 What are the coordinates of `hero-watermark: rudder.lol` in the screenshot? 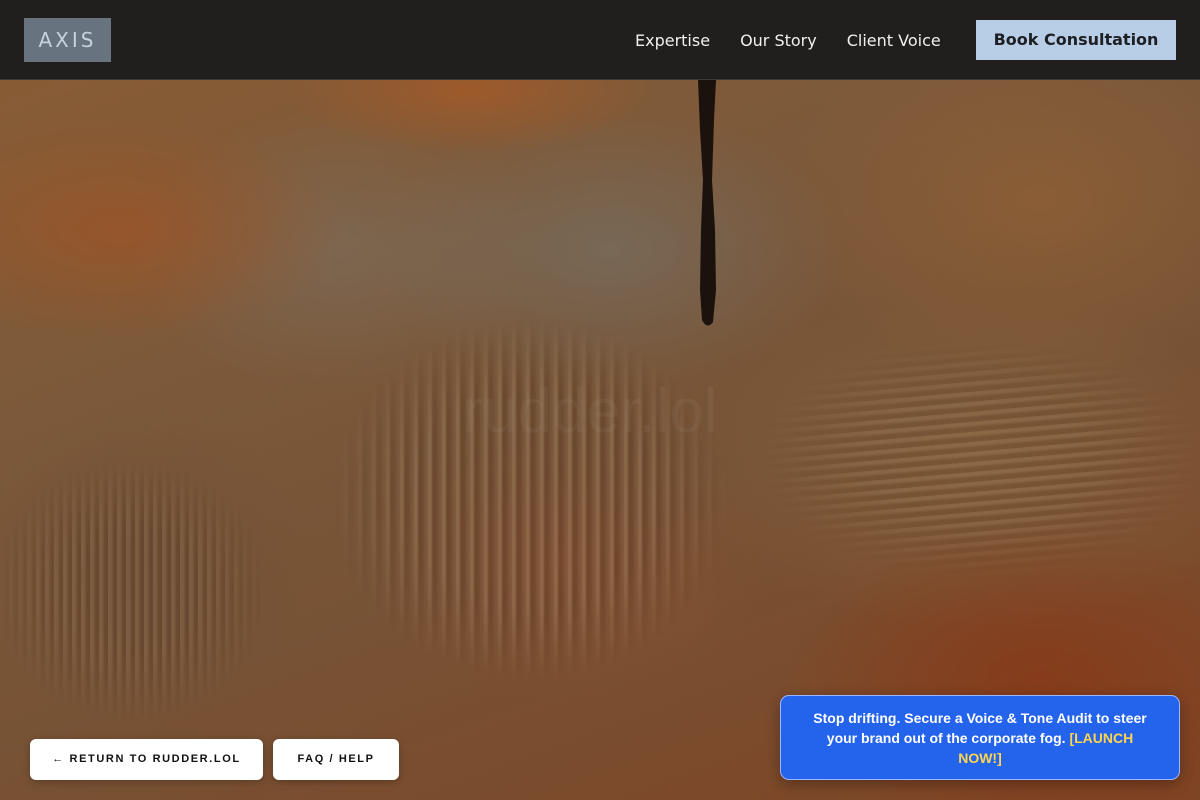 It's located at (589, 411).